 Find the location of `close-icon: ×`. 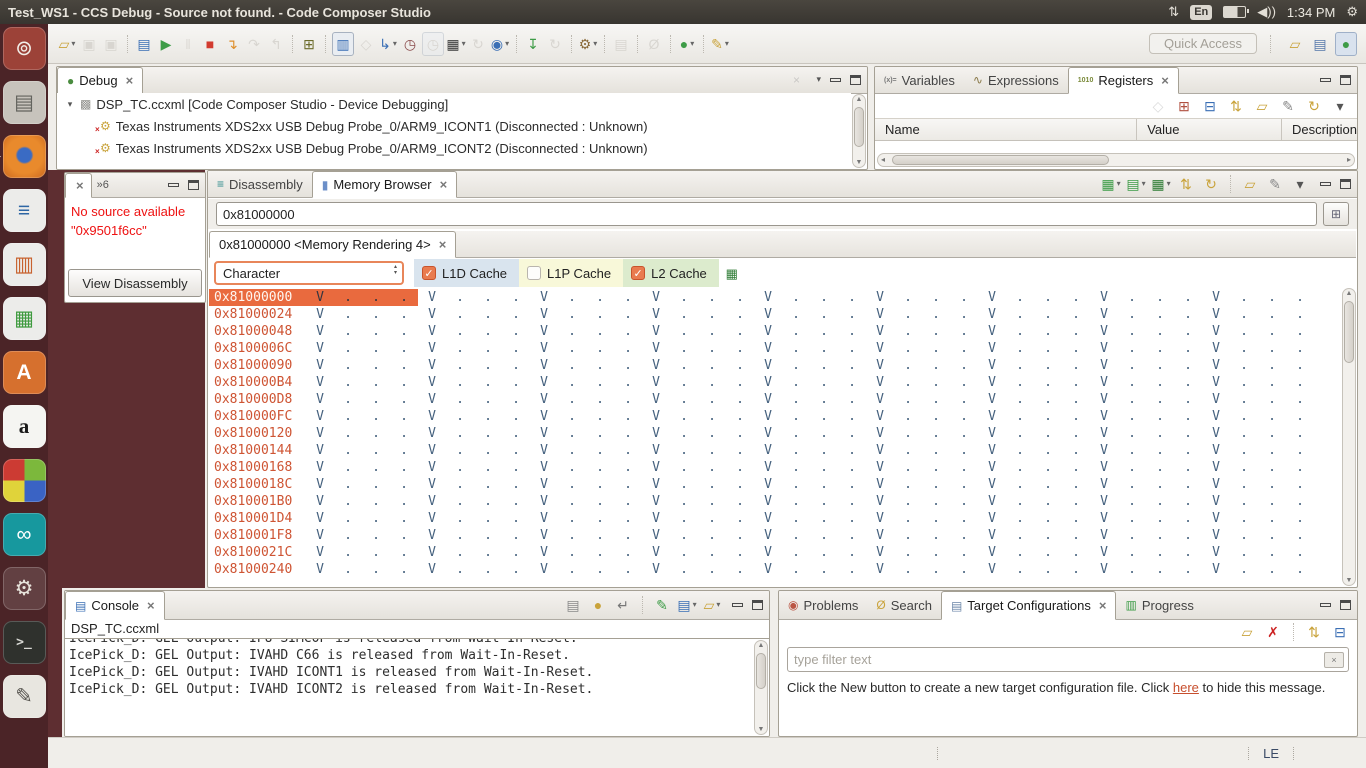

close-icon: × is located at coordinates (444, 184).